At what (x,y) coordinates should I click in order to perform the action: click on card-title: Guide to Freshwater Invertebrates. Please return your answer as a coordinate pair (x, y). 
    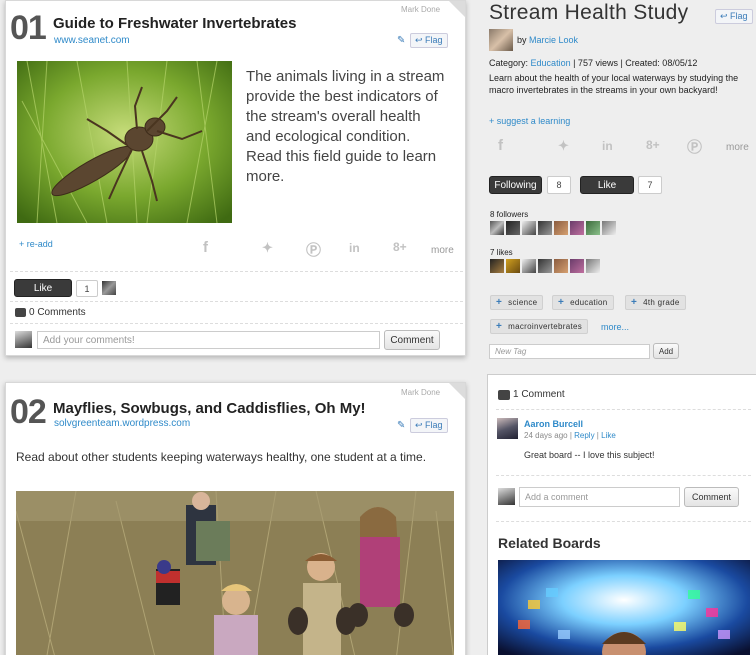
    Looking at the image, I should click on (174, 23).